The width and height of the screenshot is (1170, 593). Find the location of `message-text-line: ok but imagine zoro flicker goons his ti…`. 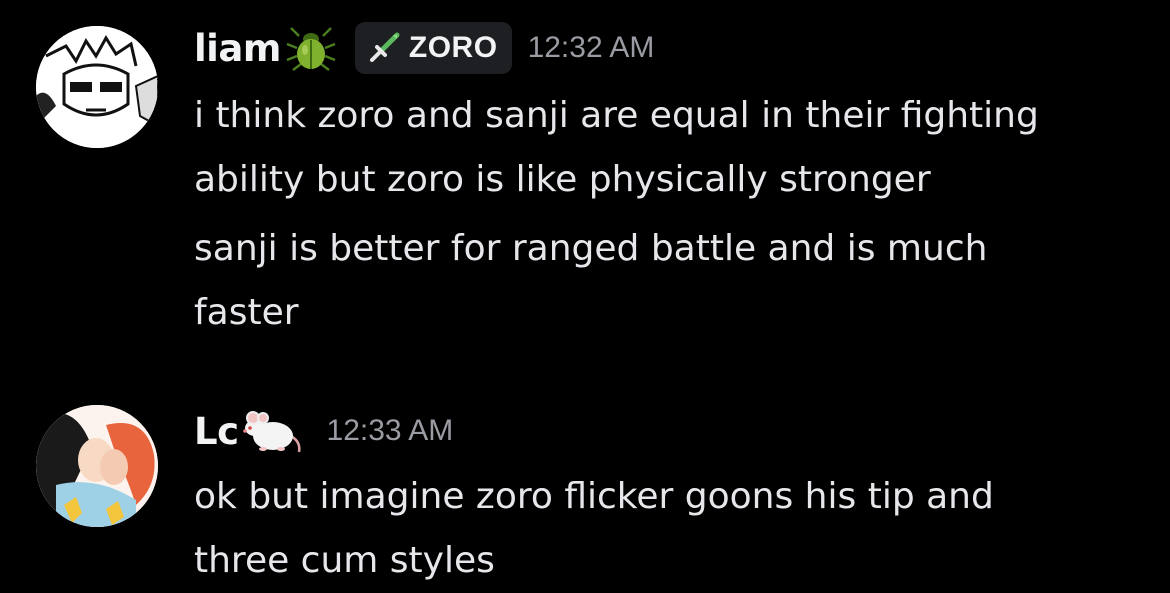

message-text-line: ok but imagine zoro flicker goons his ti… is located at coordinates (594, 496).